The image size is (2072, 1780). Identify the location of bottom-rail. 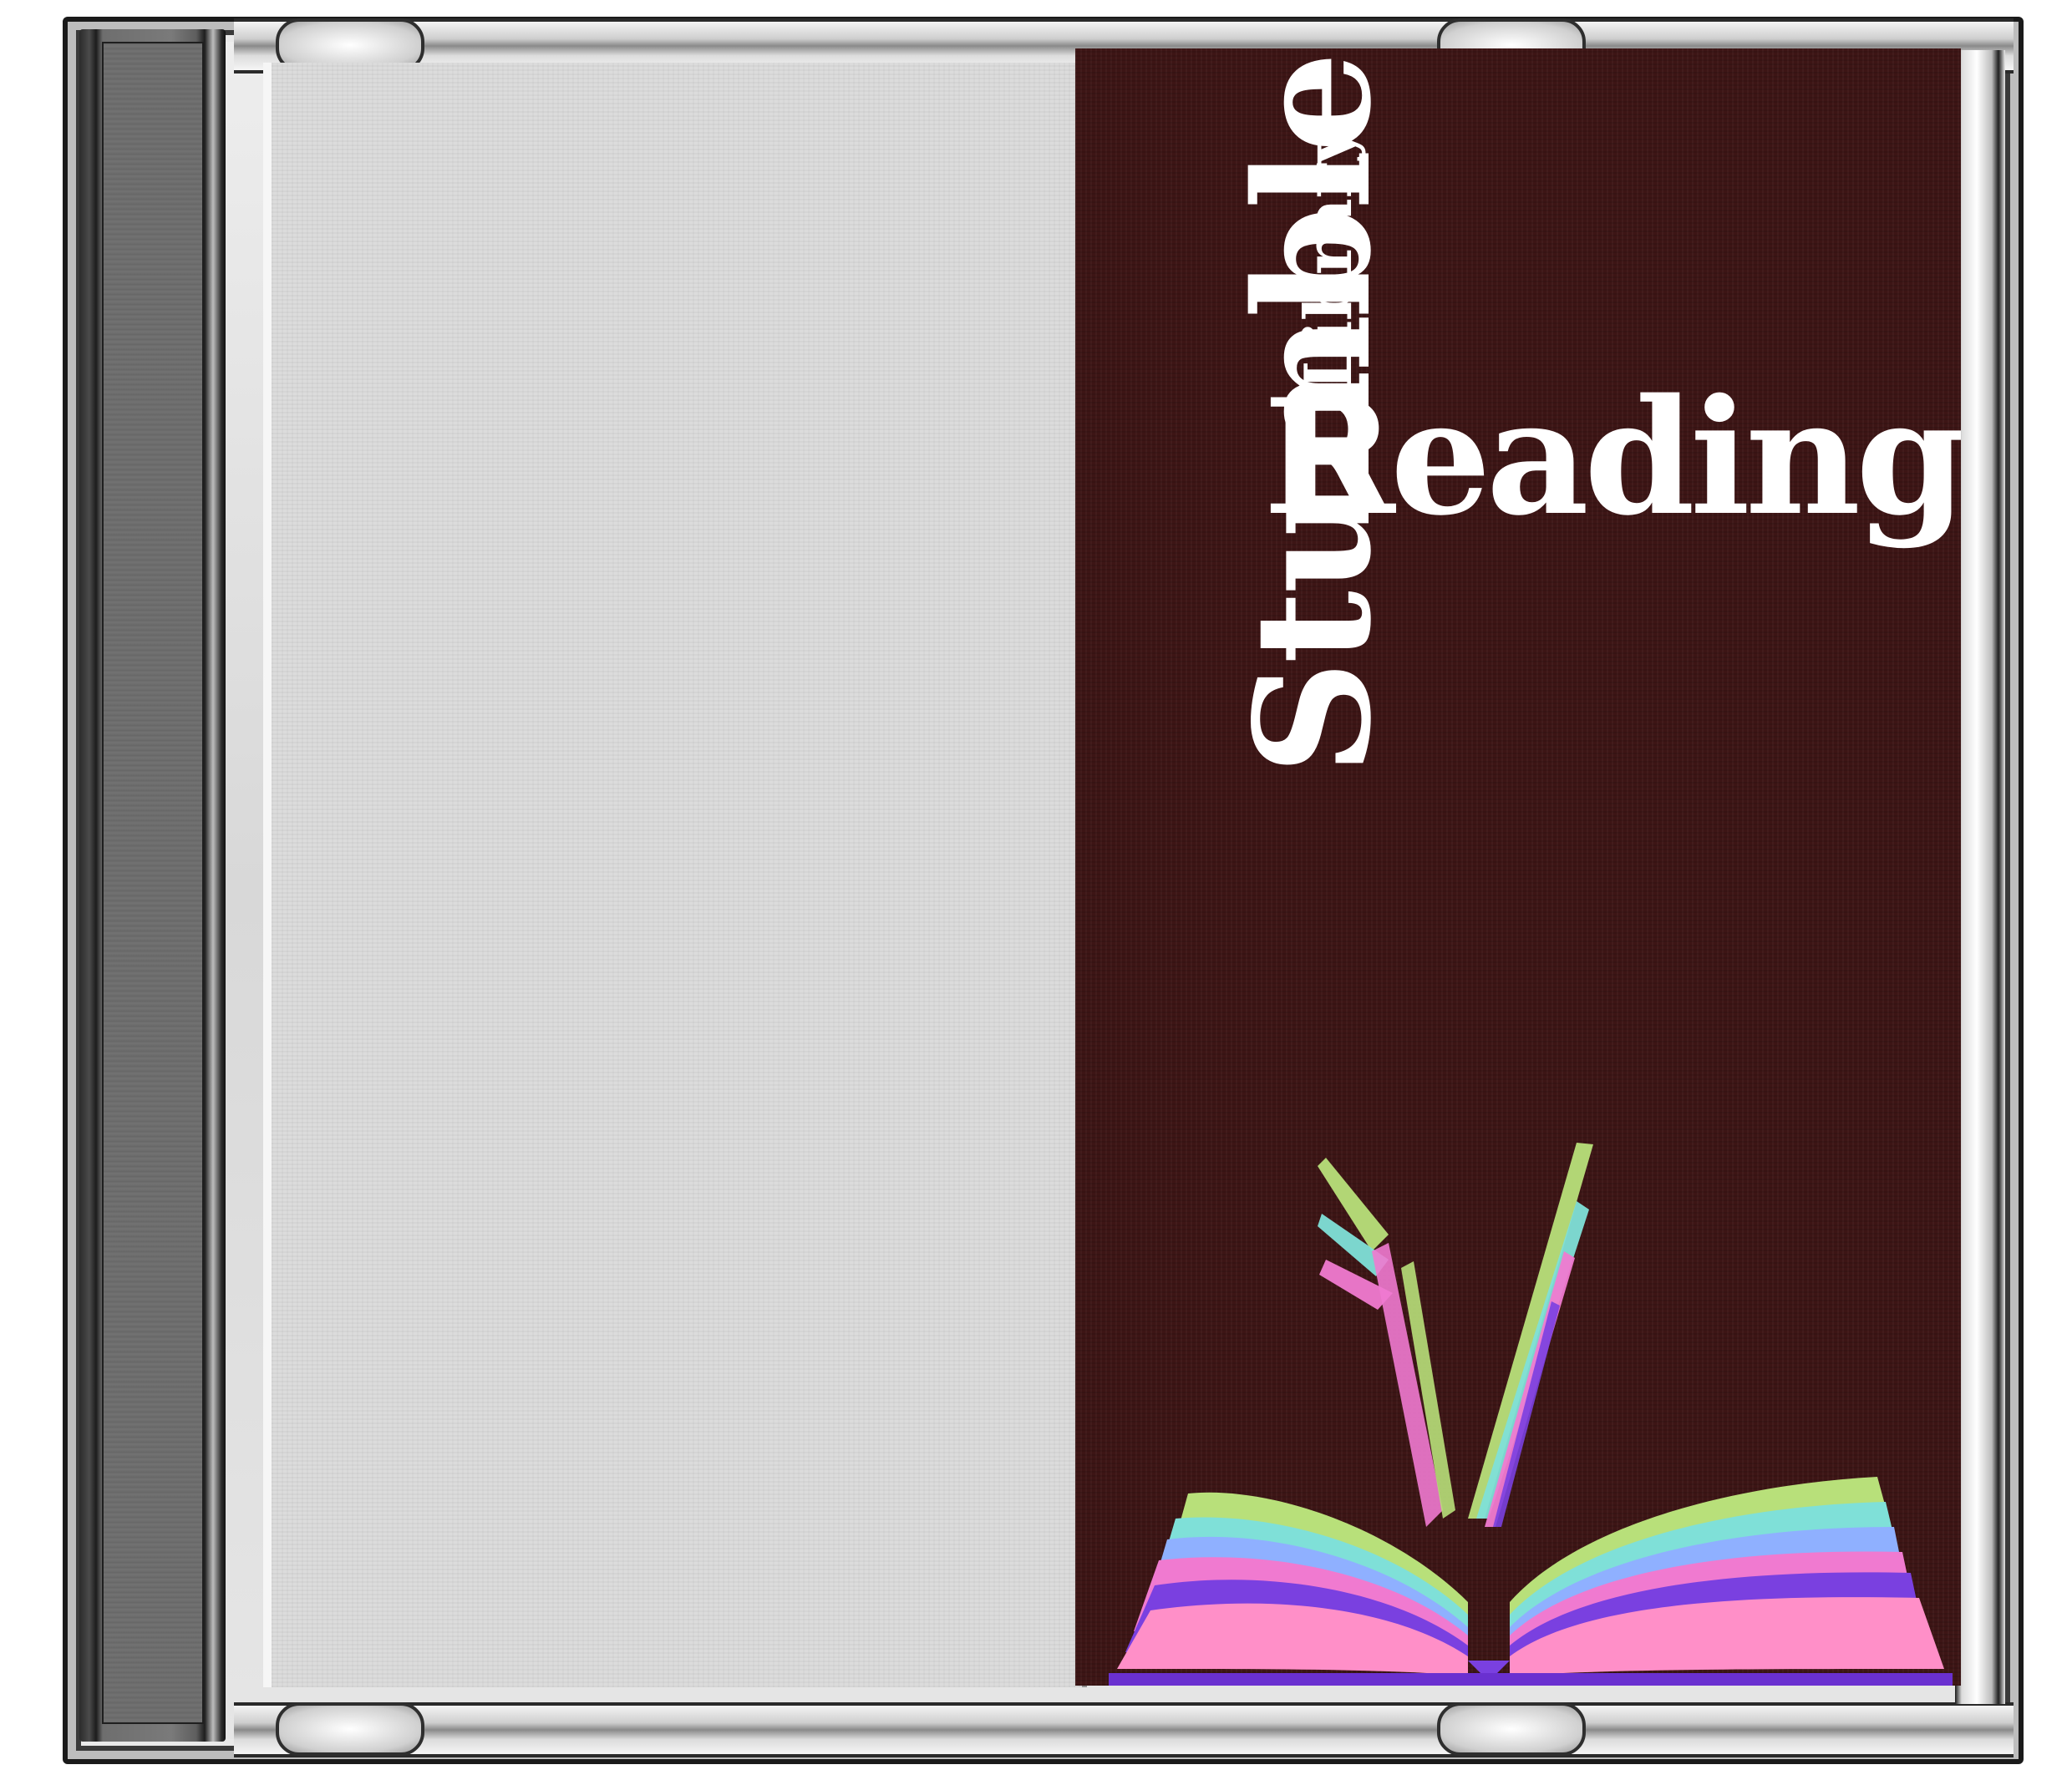
(1124, 1729).